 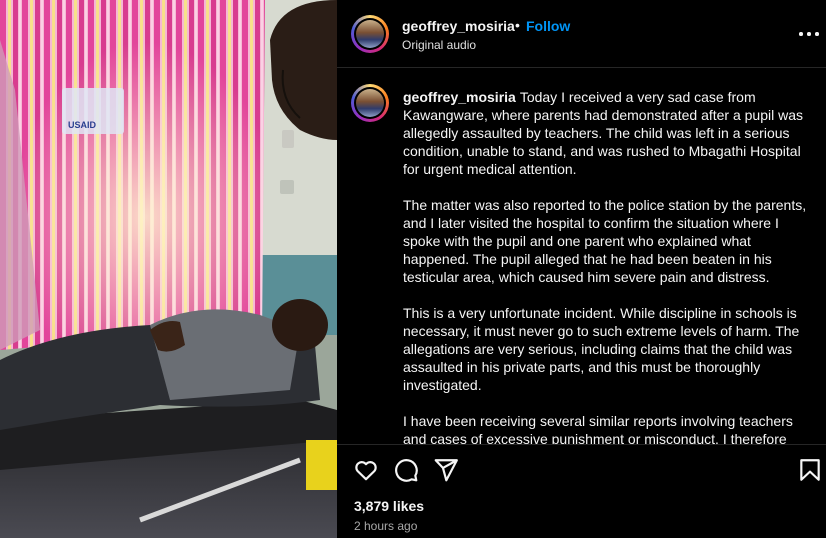 I want to click on avatar, so click(x=370, y=34).